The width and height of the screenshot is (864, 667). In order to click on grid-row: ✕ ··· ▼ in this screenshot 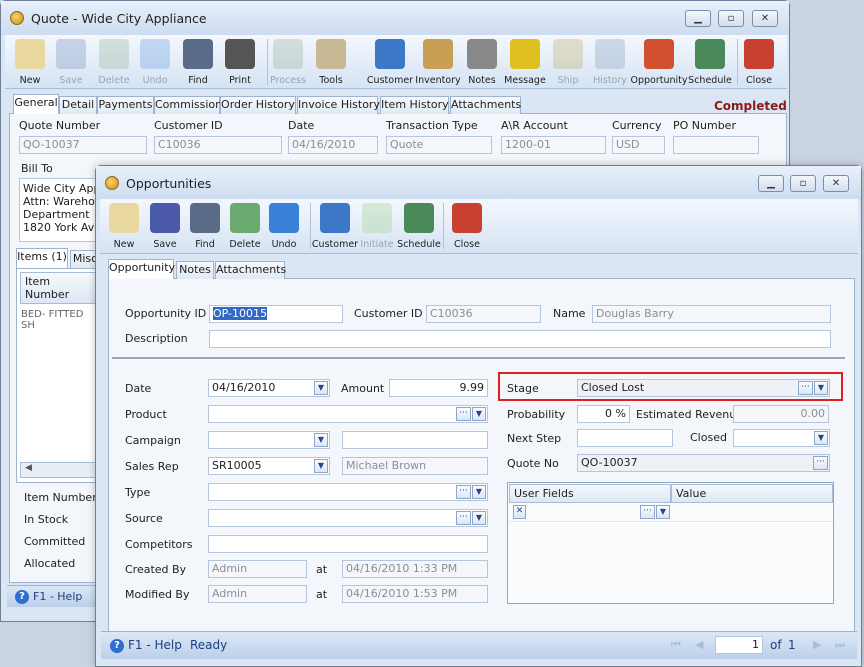, I will do `click(671, 512)`.